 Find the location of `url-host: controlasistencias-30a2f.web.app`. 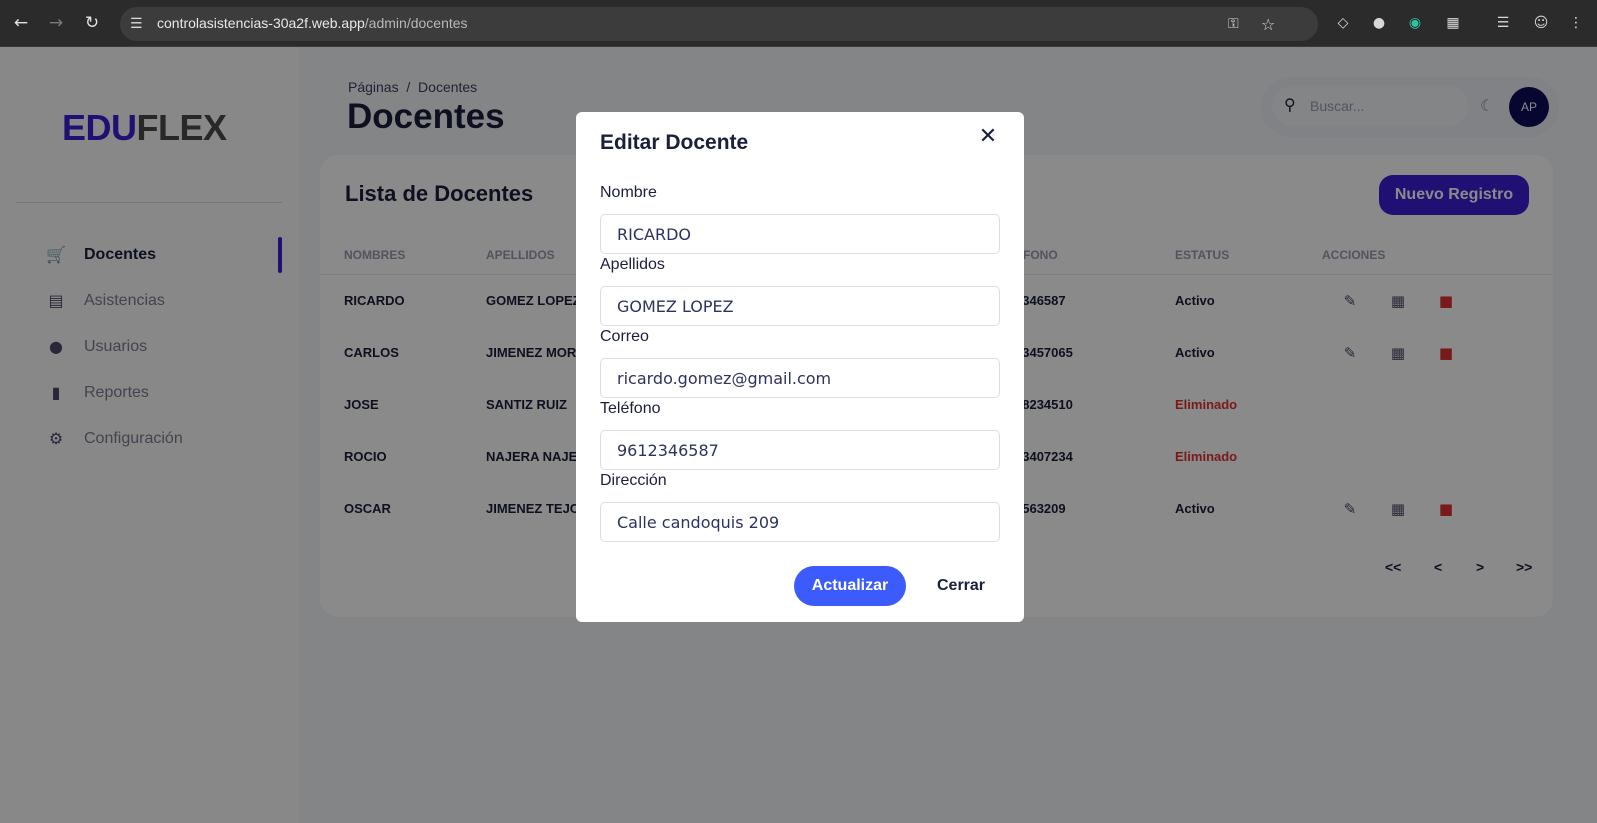

url-host: controlasistencias-30a2f.web.app is located at coordinates (261, 23).